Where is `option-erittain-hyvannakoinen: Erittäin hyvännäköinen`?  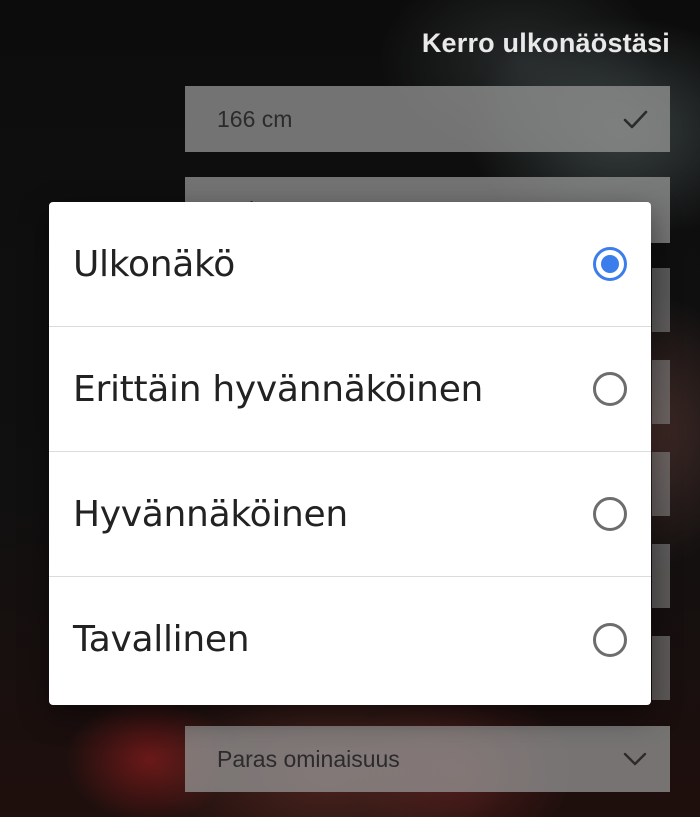 option-erittain-hyvannakoinen: Erittäin hyvännäköinen is located at coordinates (350, 389).